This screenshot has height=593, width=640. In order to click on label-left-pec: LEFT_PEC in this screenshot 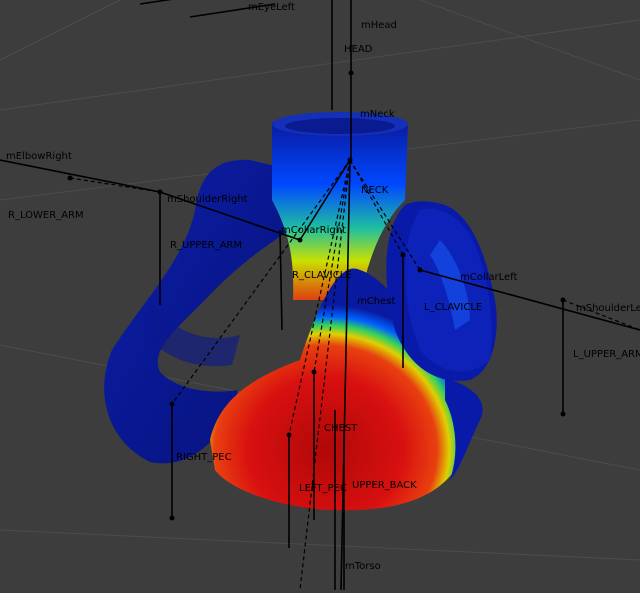, I will do `click(323, 488)`.